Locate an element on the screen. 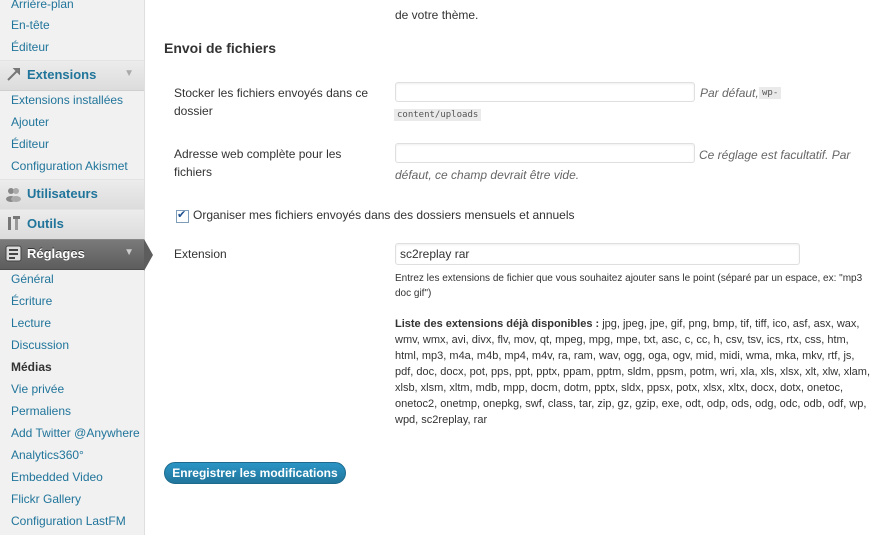  sidebar-item-analytics360: Analytics360° is located at coordinates (47, 455).